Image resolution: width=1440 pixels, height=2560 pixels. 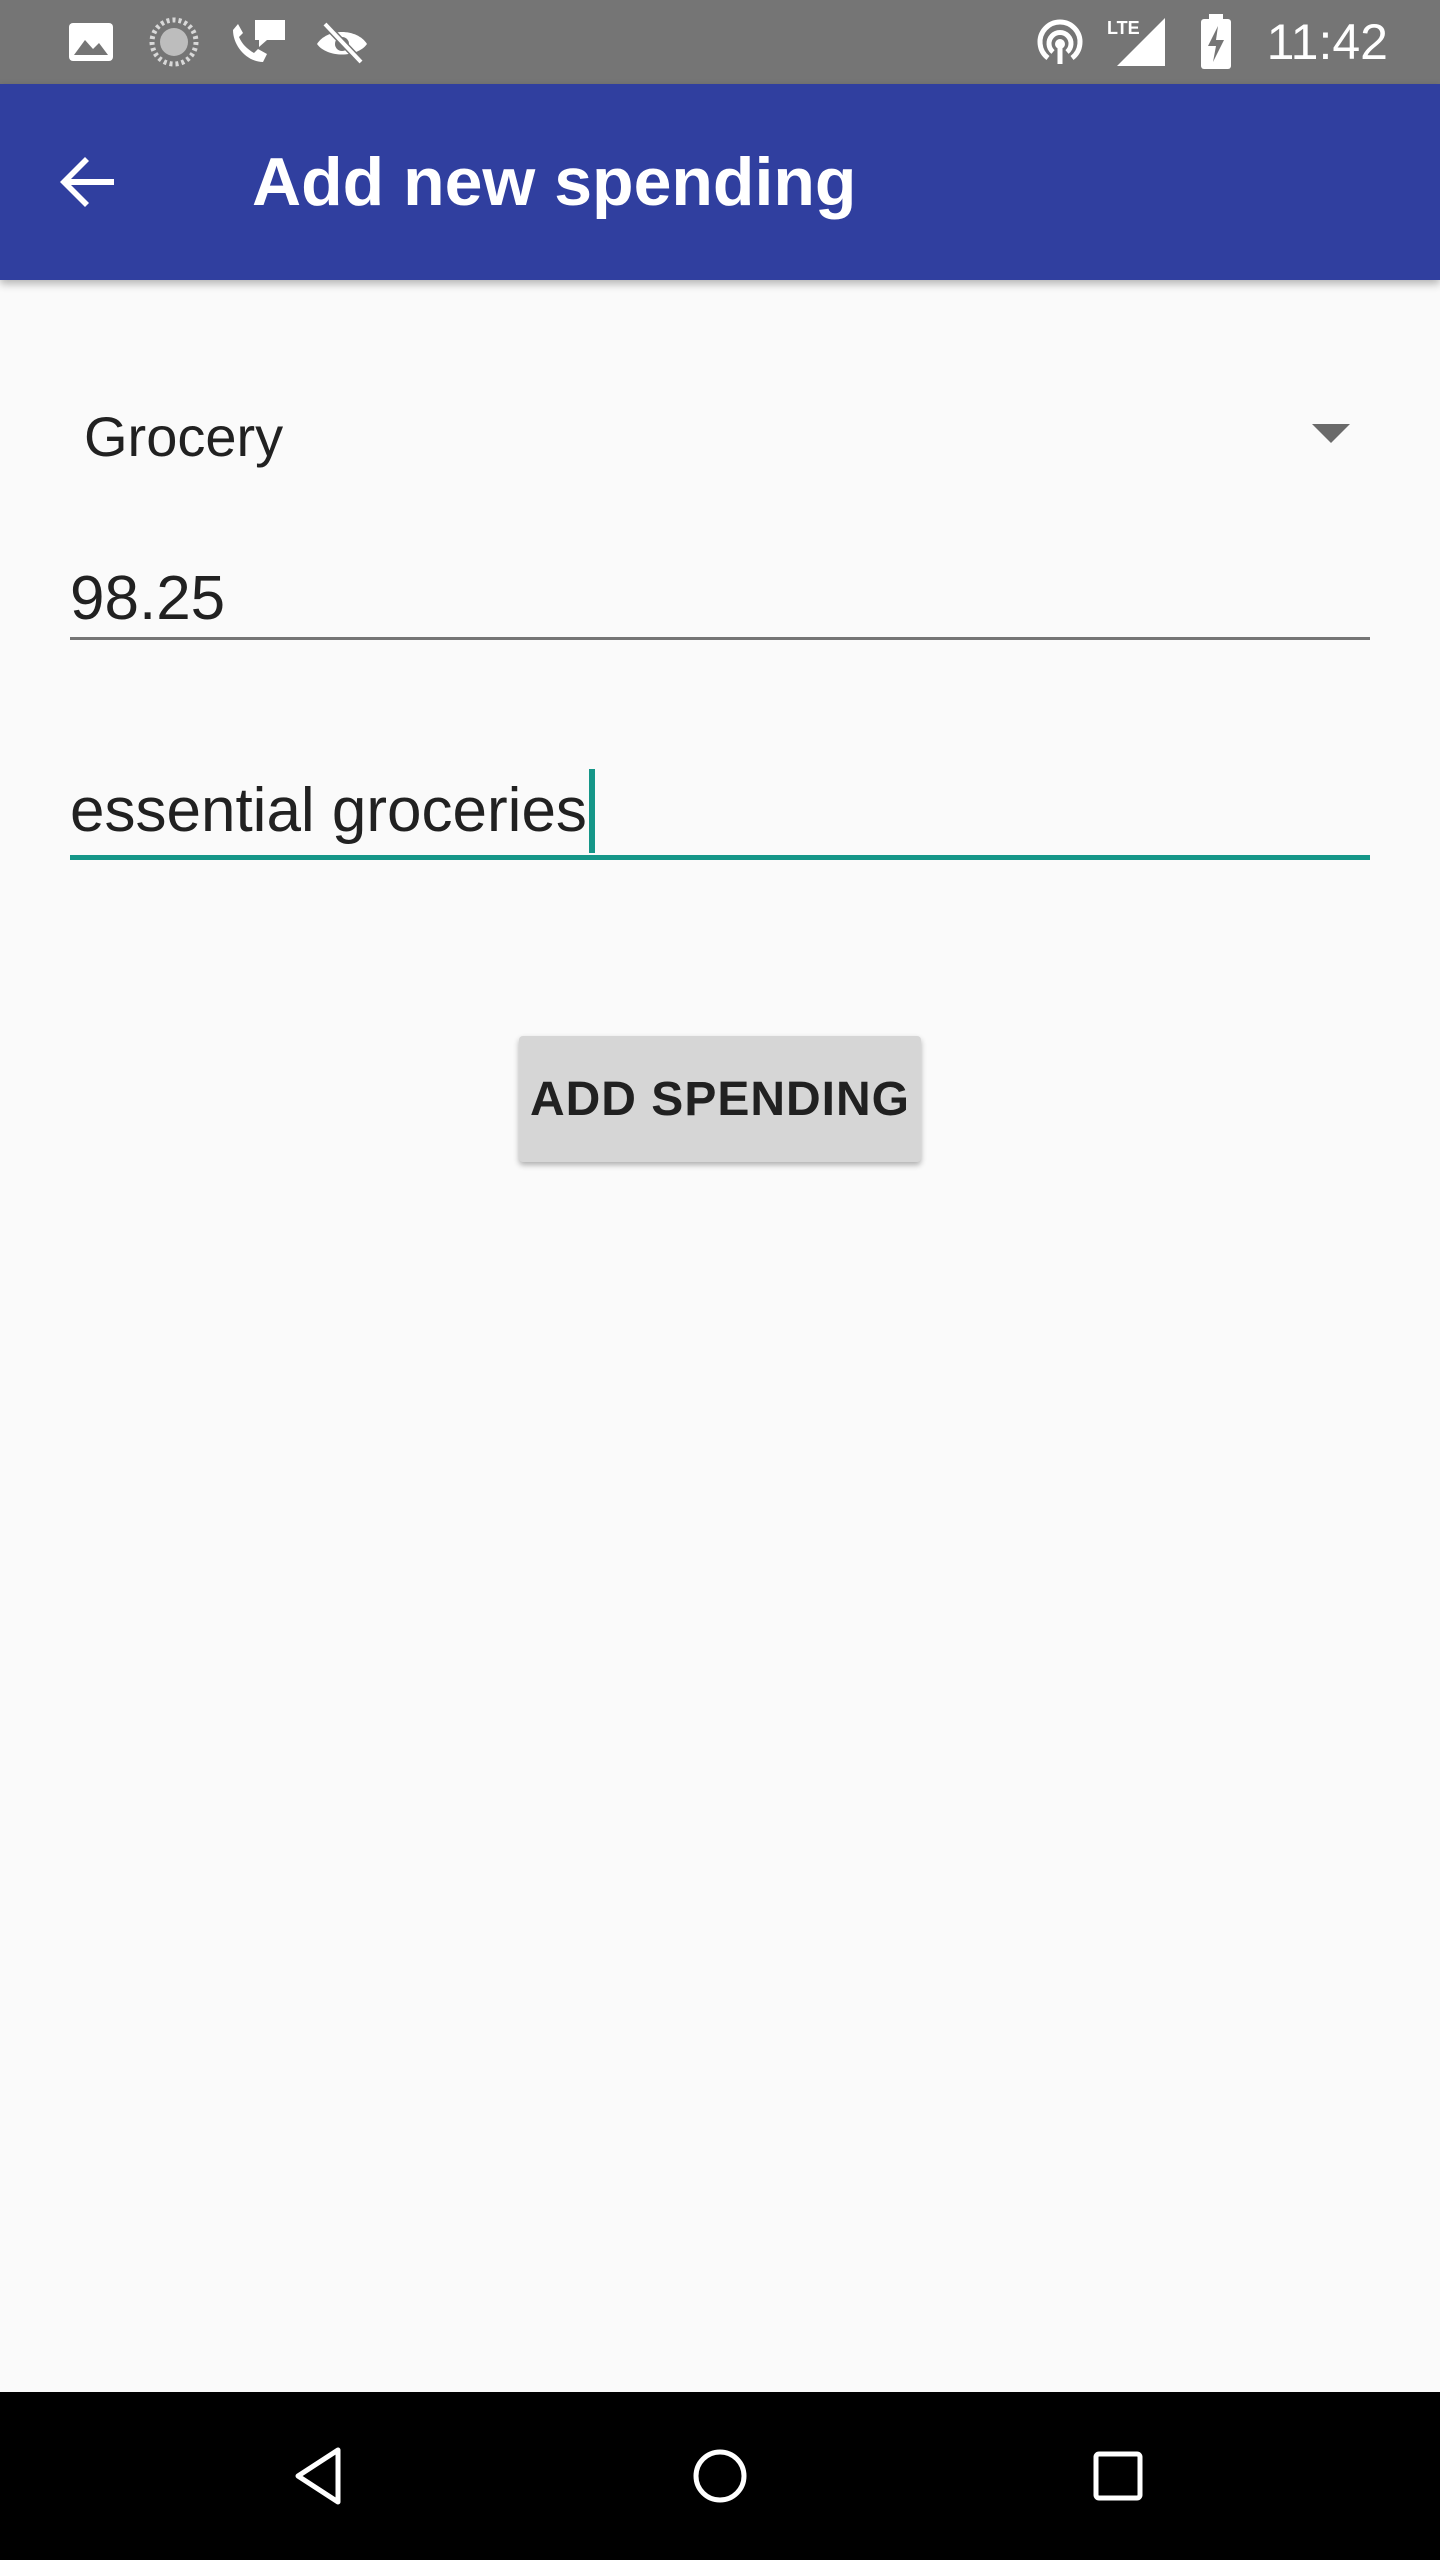 I want to click on back-triangle-icon, so click(x=318, y=2476).